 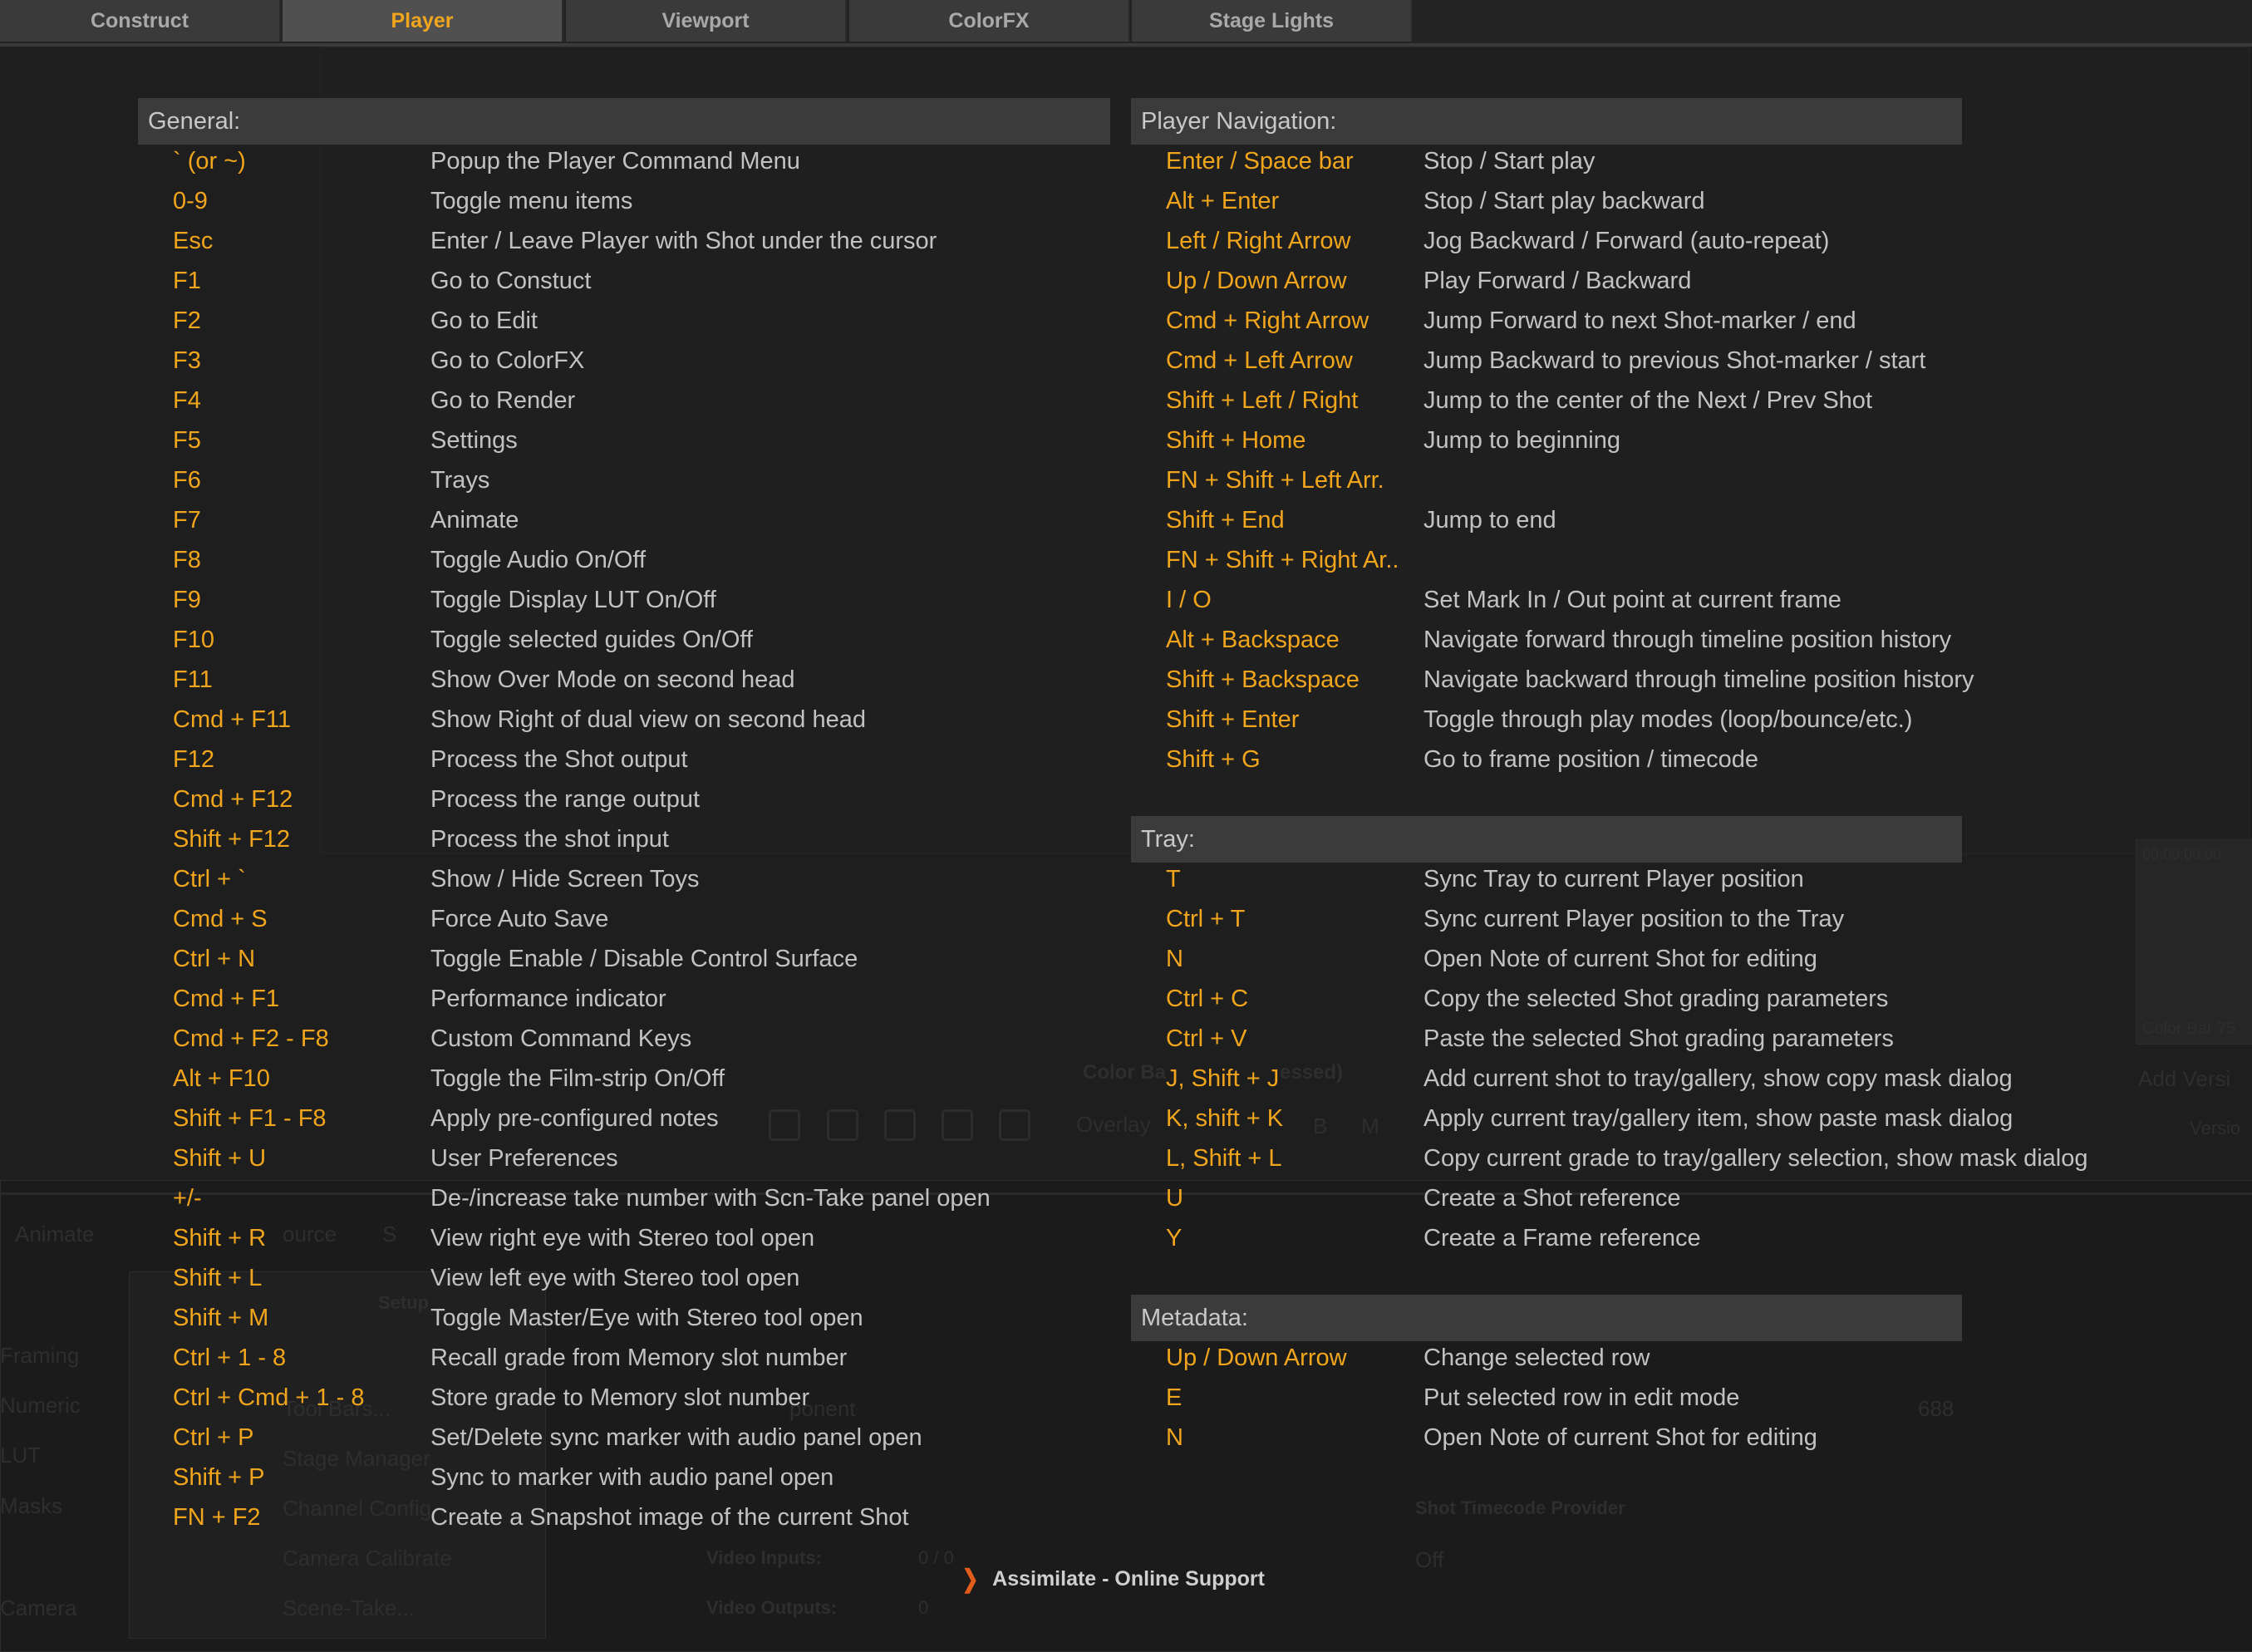 What do you see at coordinates (612, 679) in the screenshot?
I see `shortcut-description: Show Over Mode on second head` at bounding box center [612, 679].